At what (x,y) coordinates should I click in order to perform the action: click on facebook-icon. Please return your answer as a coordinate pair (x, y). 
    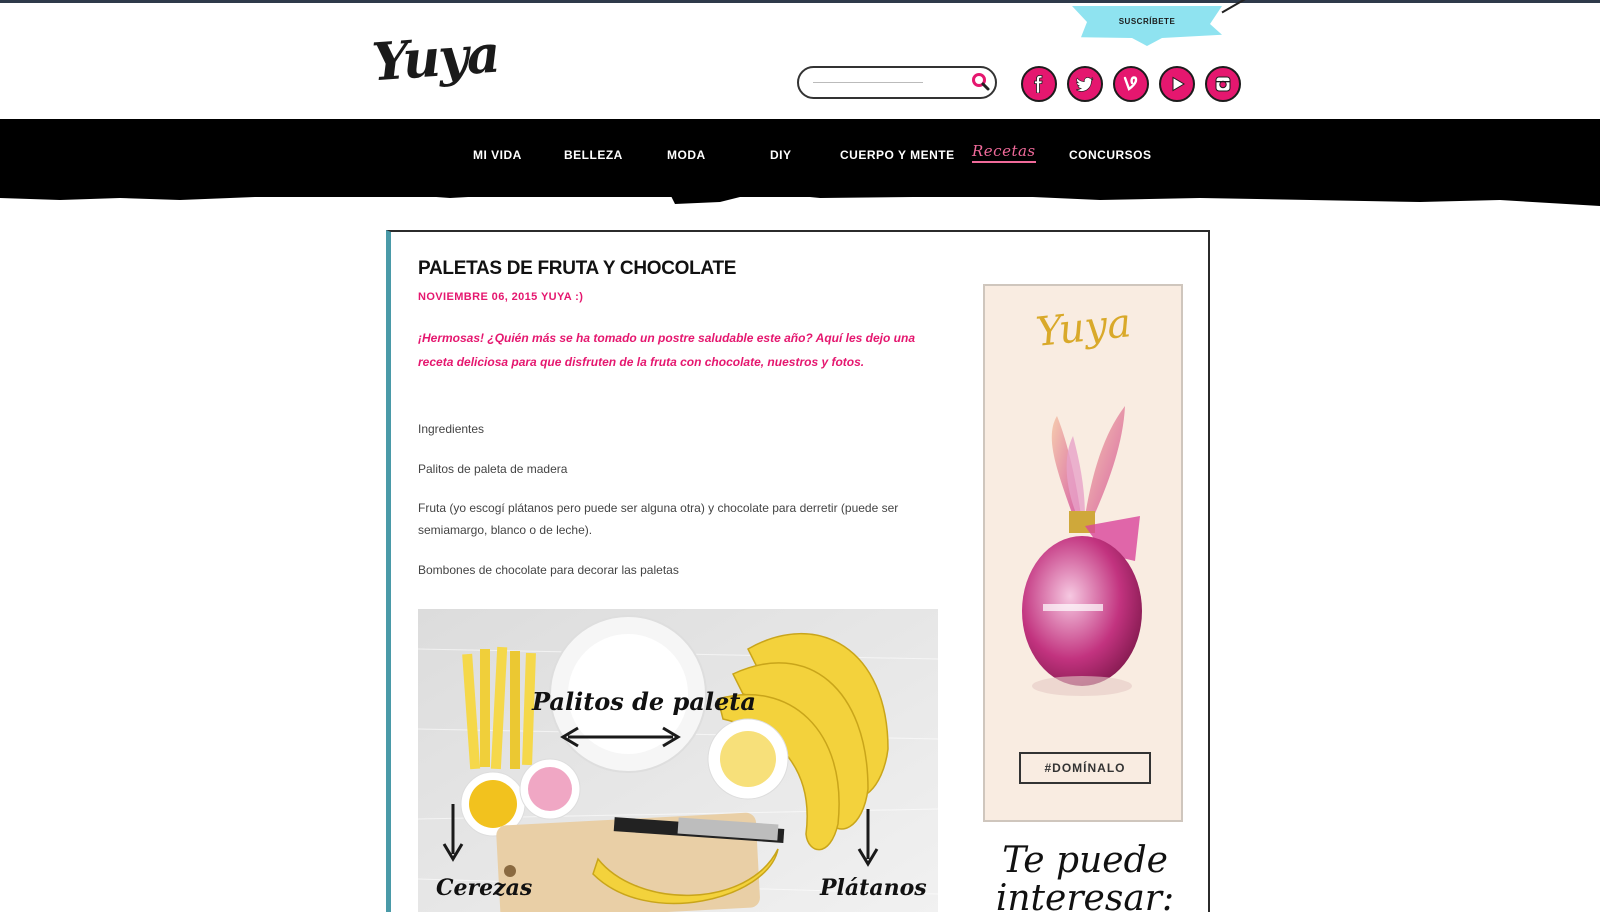
    Looking at the image, I should click on (1039, 84).